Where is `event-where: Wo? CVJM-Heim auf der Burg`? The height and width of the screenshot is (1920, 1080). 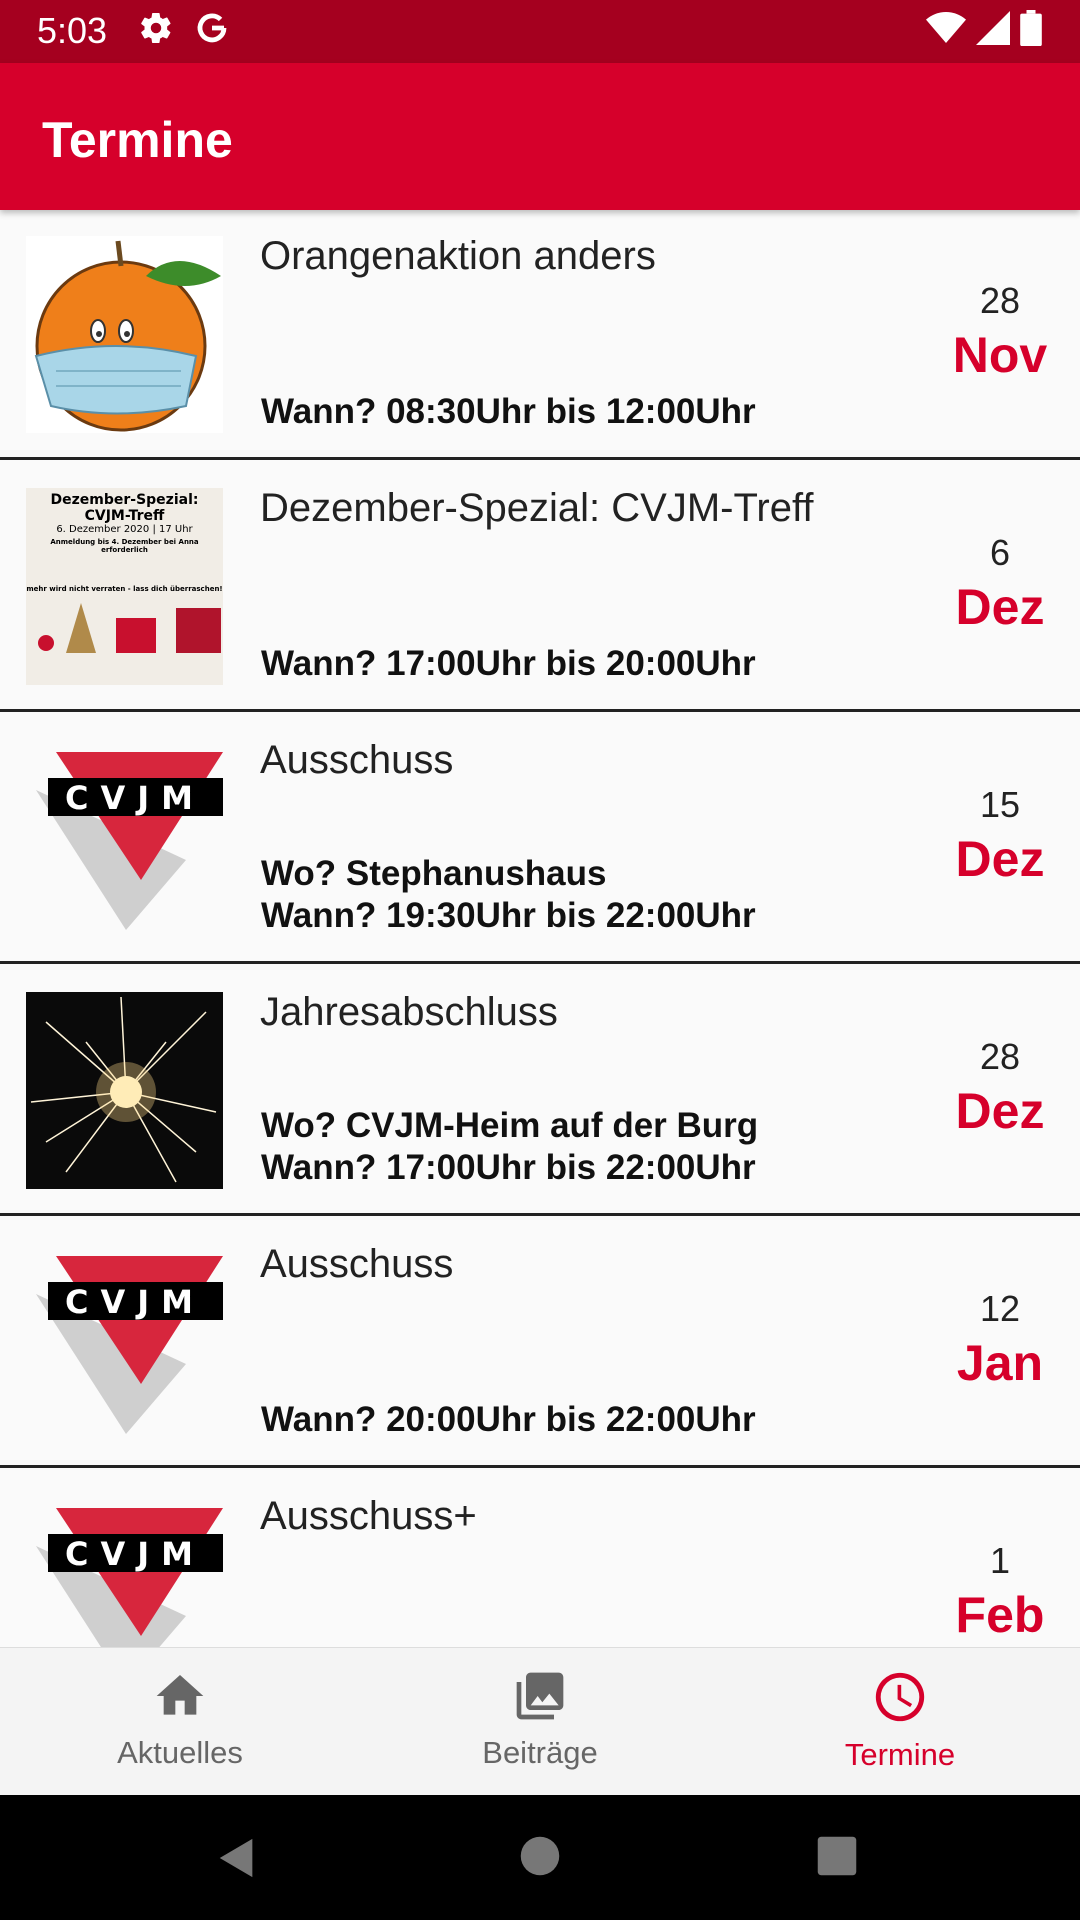
event-where: Wo? CVJM-Heim auf der Burg is located at coordinates (510, 1125).